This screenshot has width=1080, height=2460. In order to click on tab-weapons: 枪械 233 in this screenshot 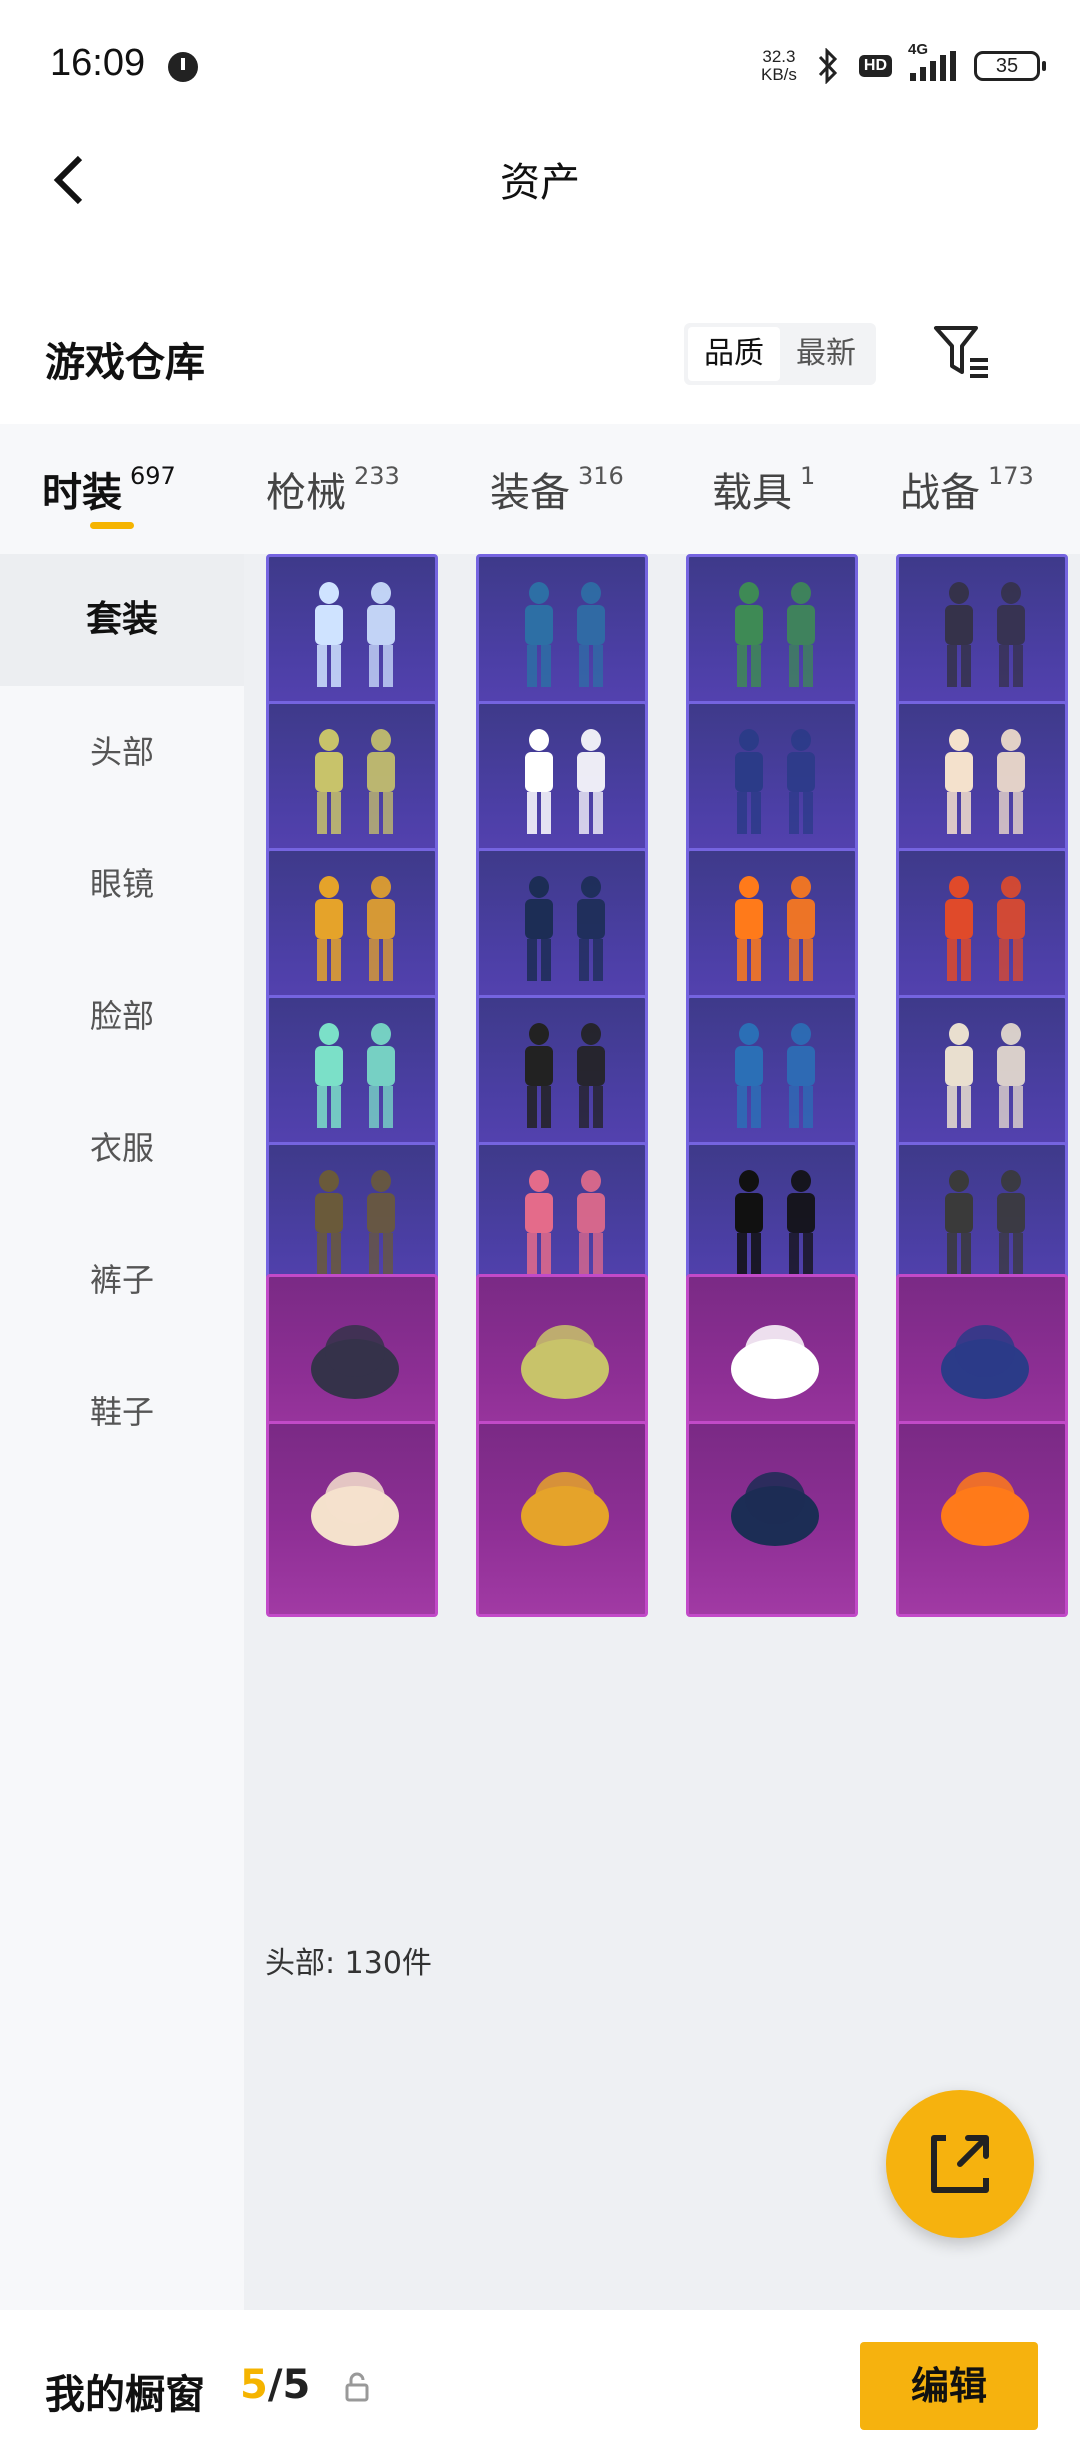, I will do `click(333, 489)`.